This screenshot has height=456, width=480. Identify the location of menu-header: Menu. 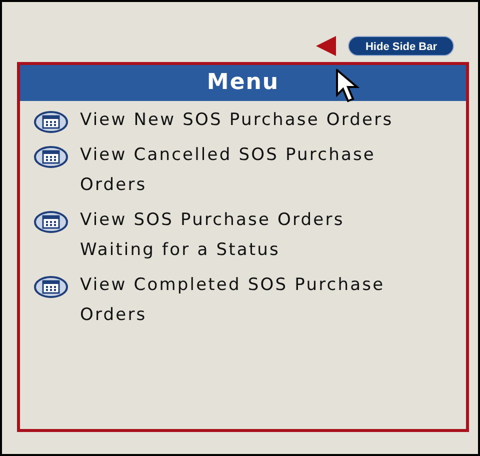
(243, 83).